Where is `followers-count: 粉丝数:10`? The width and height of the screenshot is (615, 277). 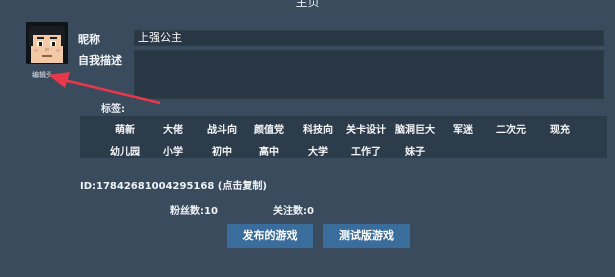 followers-count: 粉丝数:10 is located at coordinates (194, 211).